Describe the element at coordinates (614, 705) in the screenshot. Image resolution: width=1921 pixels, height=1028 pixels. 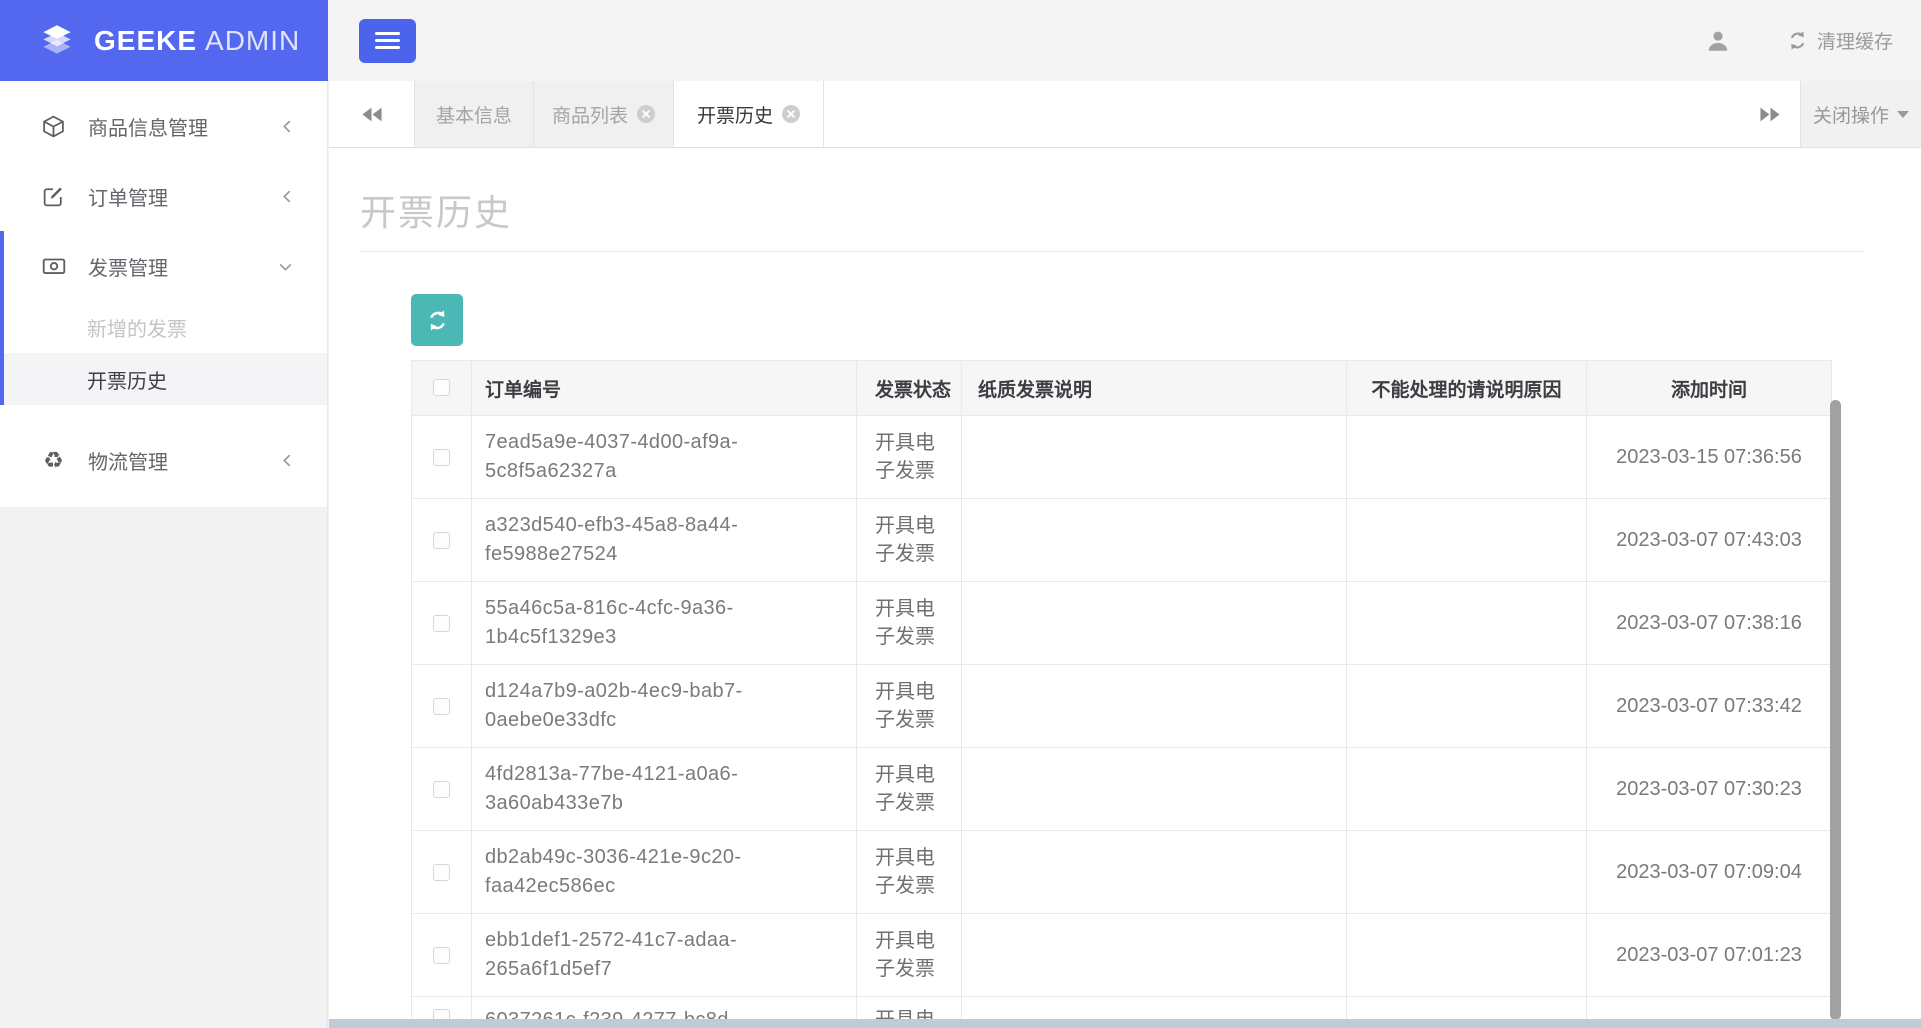
I see `order-id-text: d124a7b9-a02b-4ec9-bab7-0aebe0e33dfc` at that location.